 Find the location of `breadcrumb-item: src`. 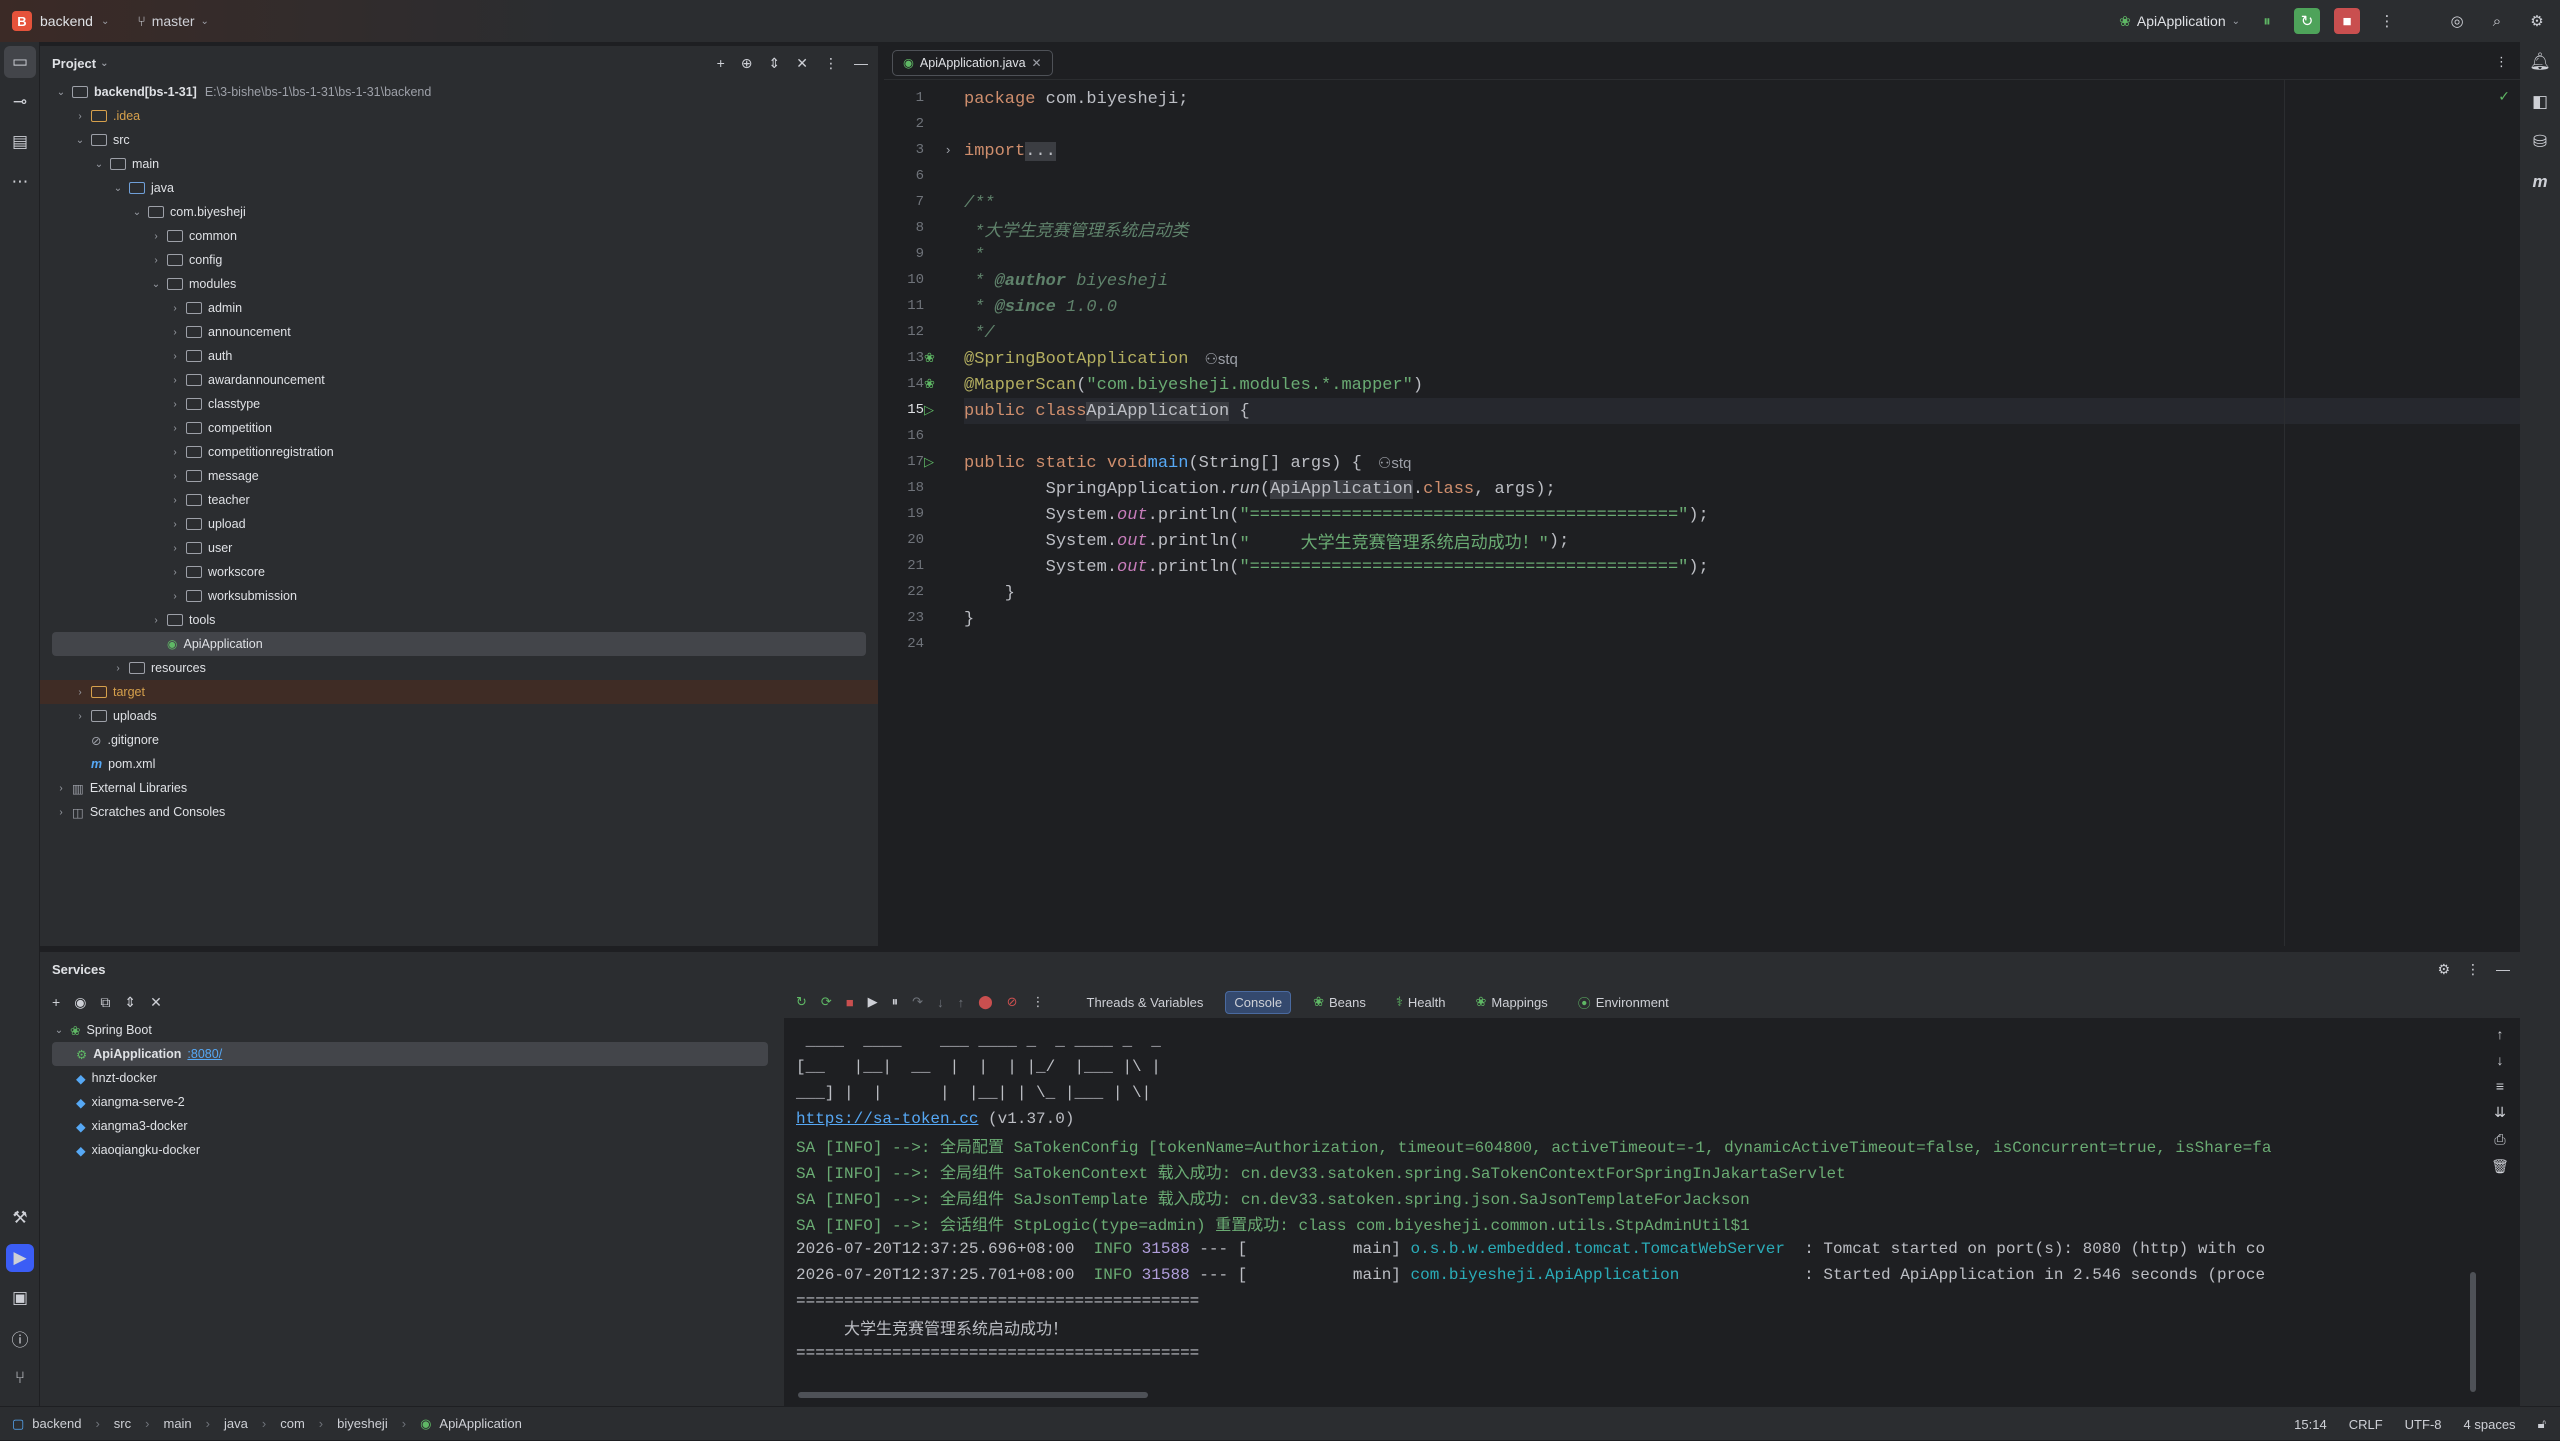

breadcrumb-item: src is located at coordinates (122, 1423).